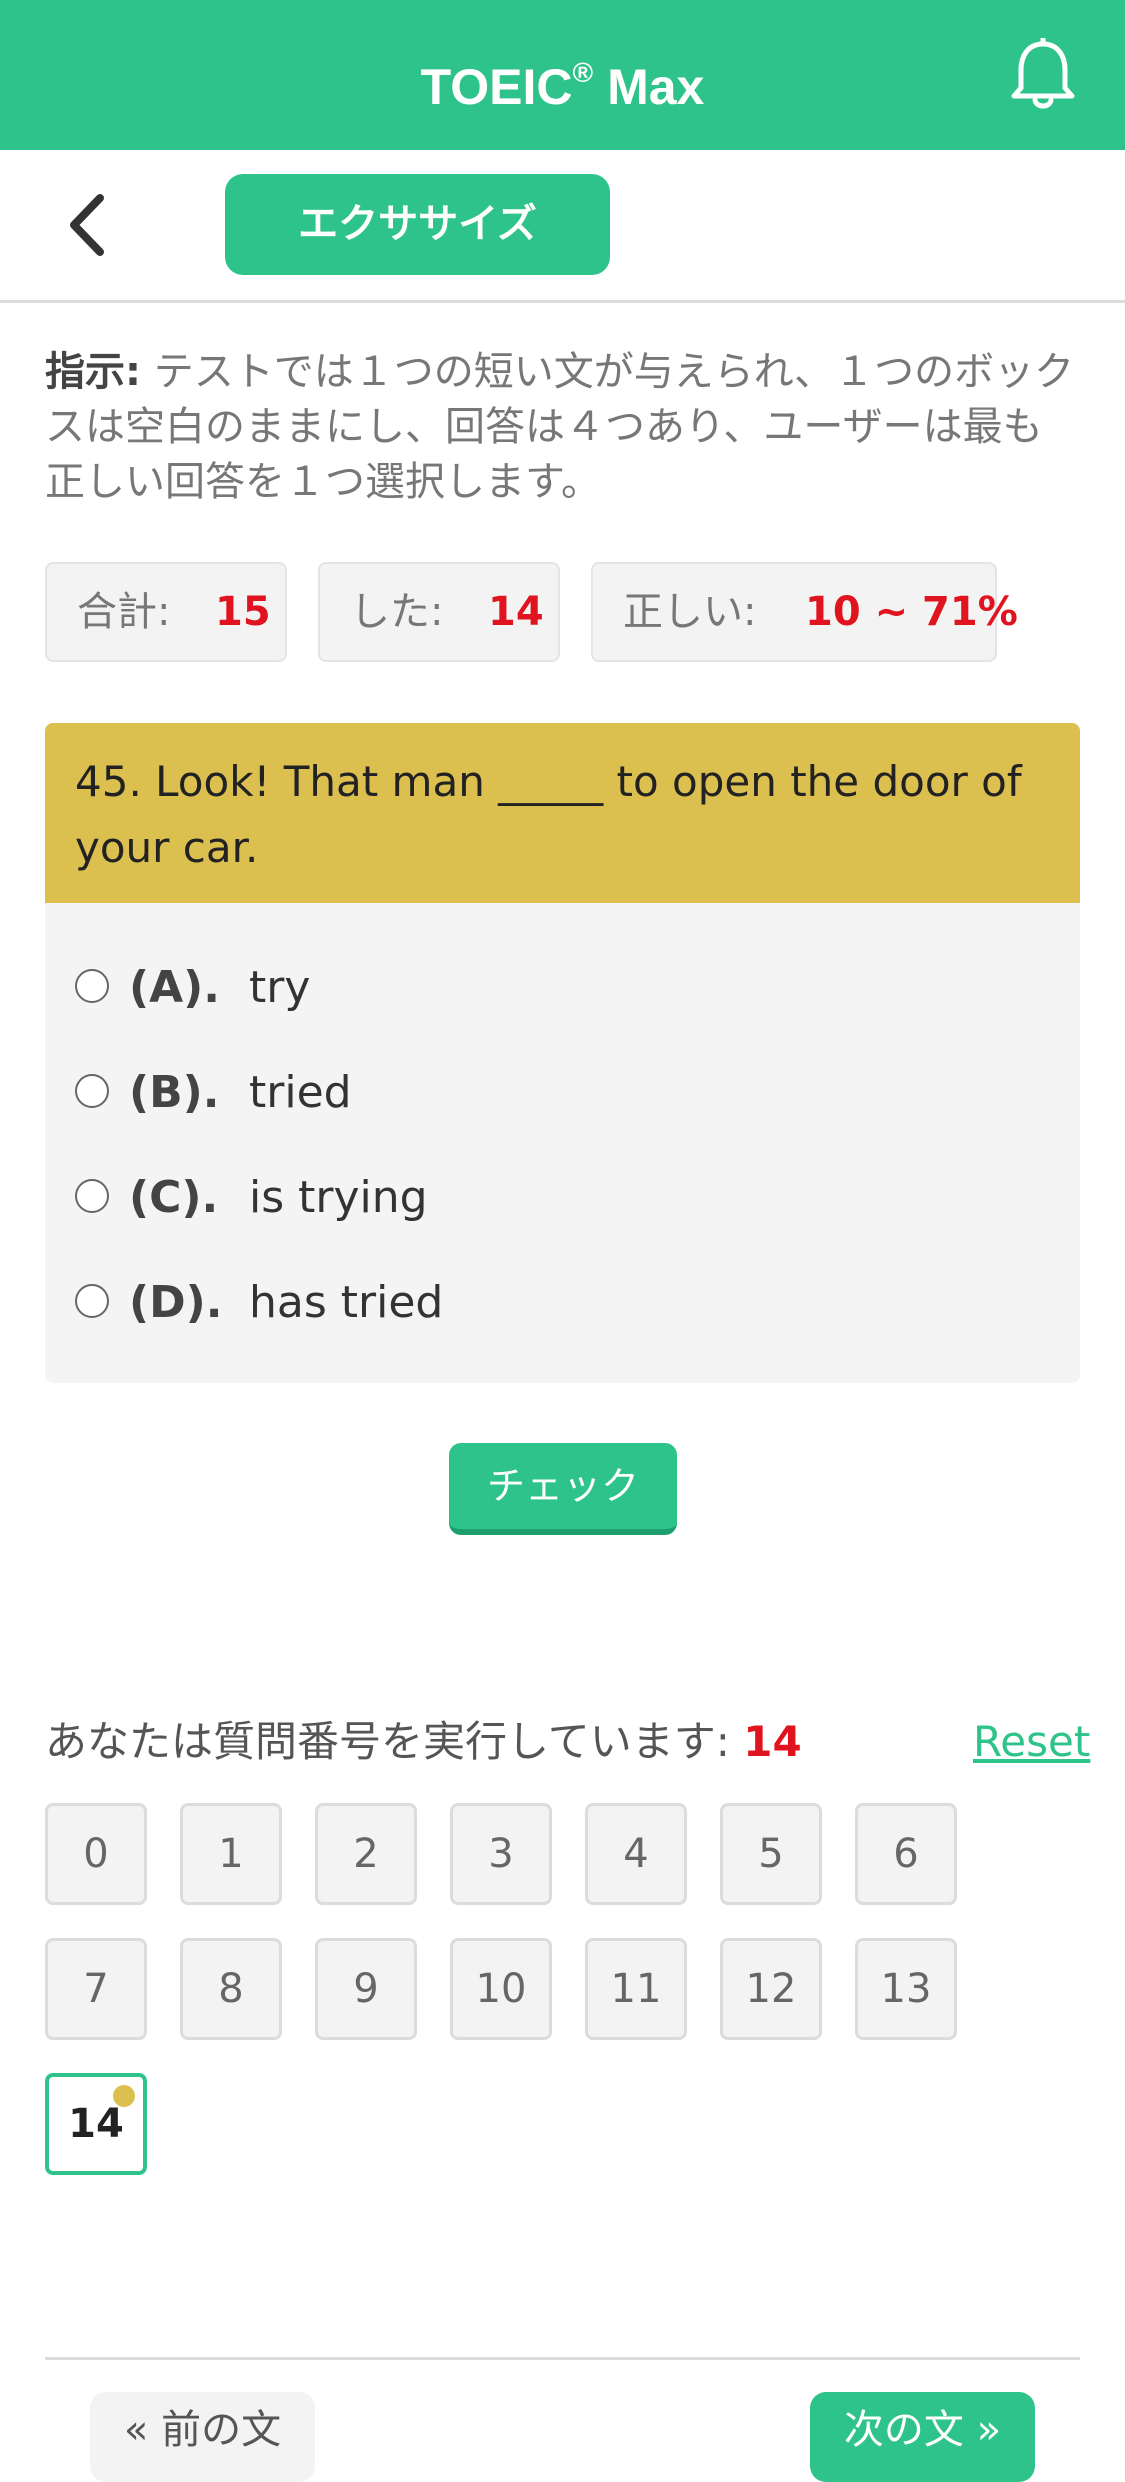  Describe the element at coordinates (93, 372) in the screenshot. I see `instructions-label: 指示:` at that location.